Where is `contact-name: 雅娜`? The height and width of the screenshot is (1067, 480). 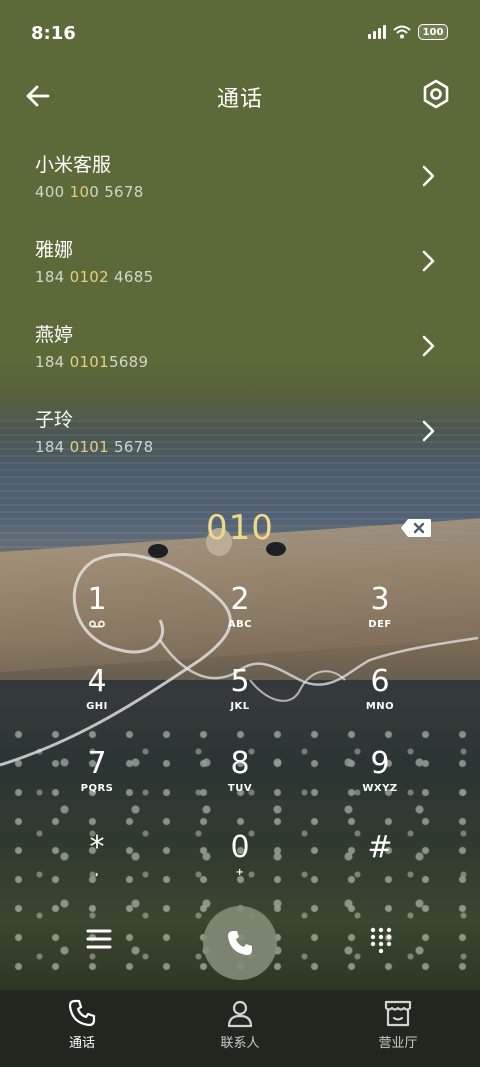
contact-name: 雅娜 is located at coordinates (54, 250).